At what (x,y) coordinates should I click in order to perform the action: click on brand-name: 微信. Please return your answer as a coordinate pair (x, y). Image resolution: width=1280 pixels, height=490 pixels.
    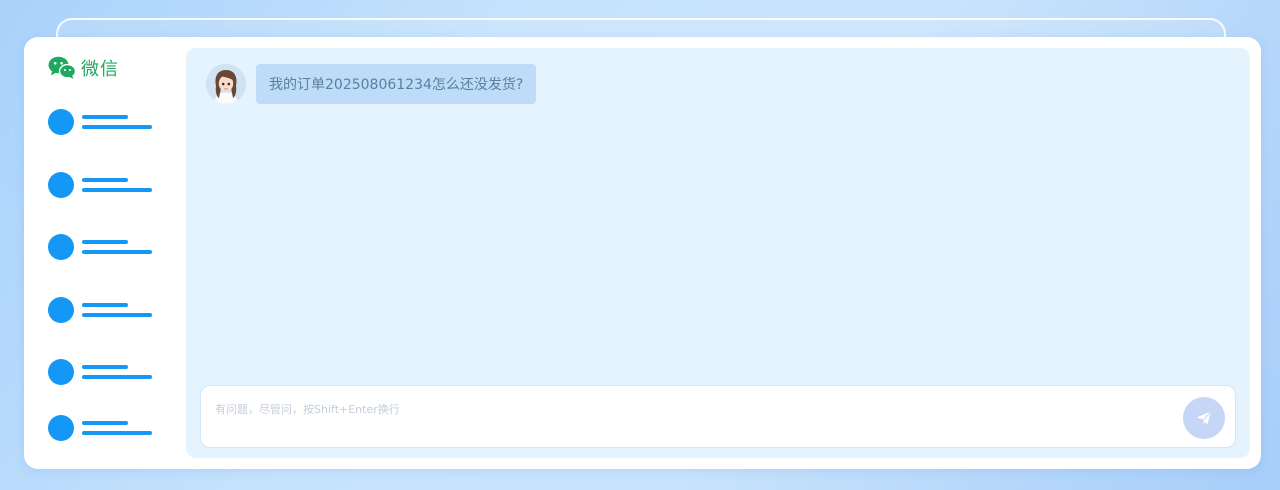
    Looking at the image, I should click on (100, 69).